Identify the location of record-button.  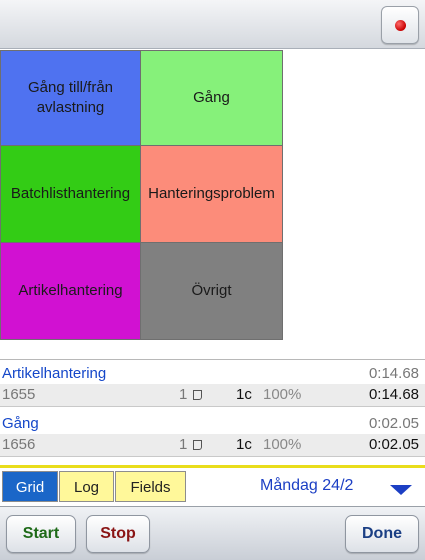
(400, 25).